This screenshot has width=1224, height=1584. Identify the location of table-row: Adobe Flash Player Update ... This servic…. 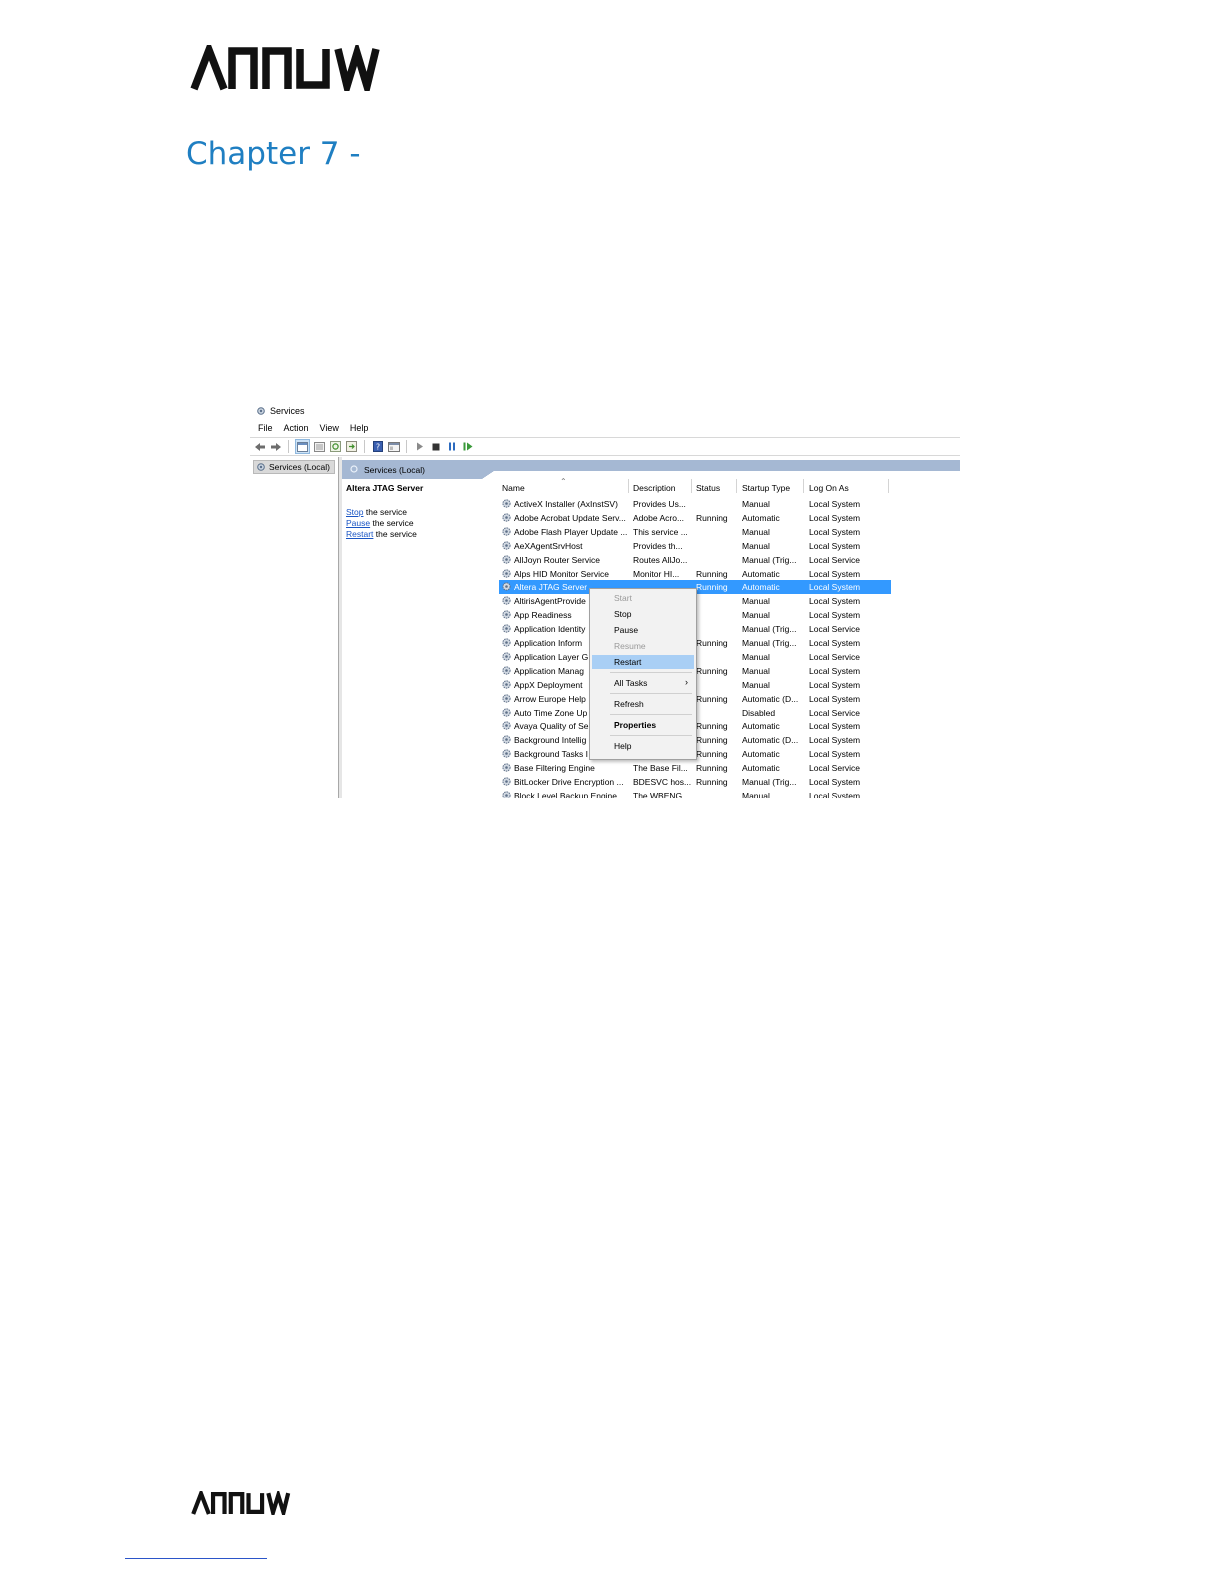
(695, 532).